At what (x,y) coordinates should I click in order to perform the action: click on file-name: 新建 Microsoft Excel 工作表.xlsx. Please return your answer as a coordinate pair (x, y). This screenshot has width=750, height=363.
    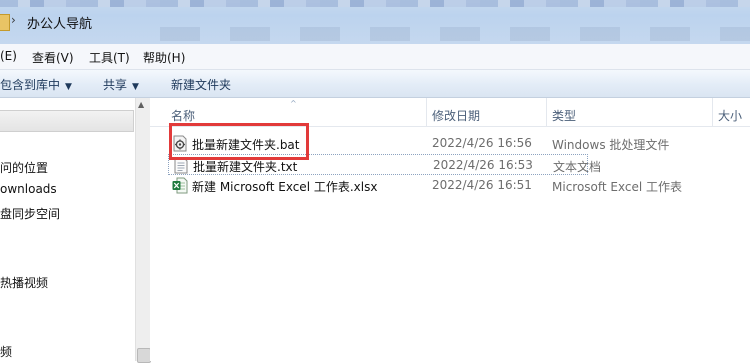
    Looking at the image, I should click on (285, 187).